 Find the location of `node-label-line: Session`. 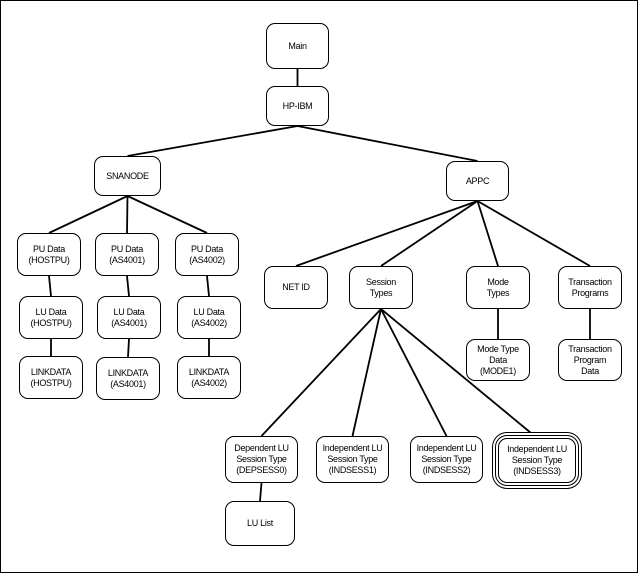

node-label-line: Session is located at coordinates (381, 281).